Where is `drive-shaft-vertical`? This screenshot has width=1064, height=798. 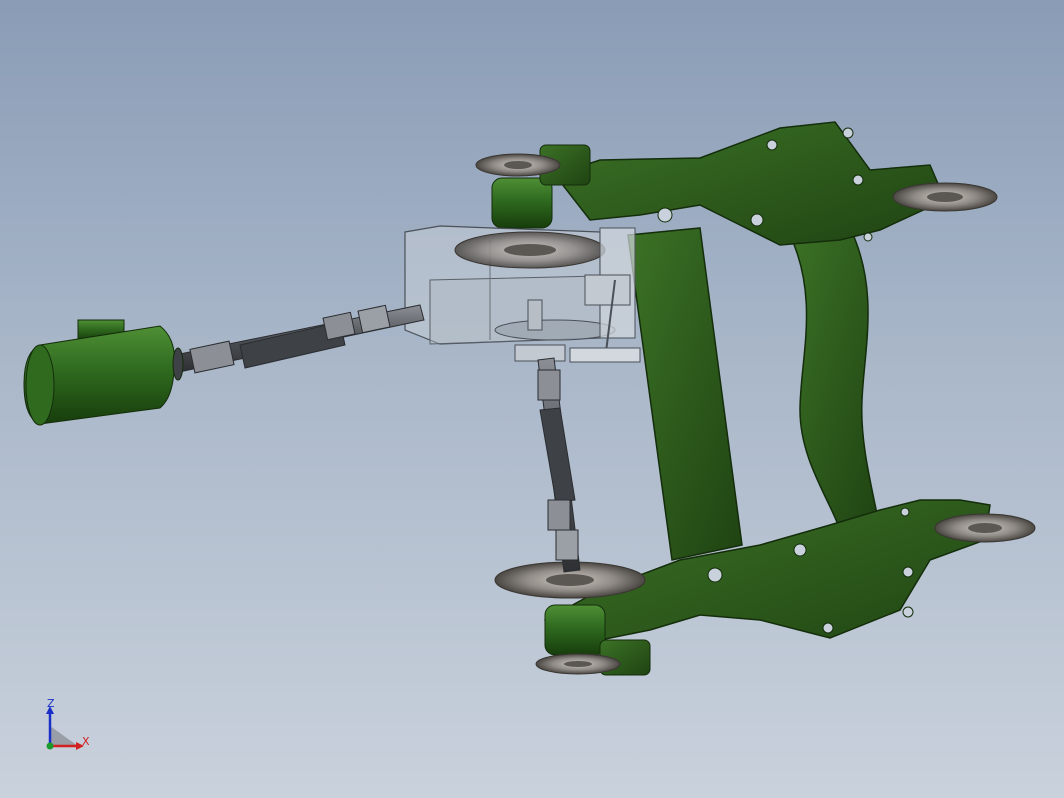 drive-shaft-vertical is located at coordinates (559, 465).